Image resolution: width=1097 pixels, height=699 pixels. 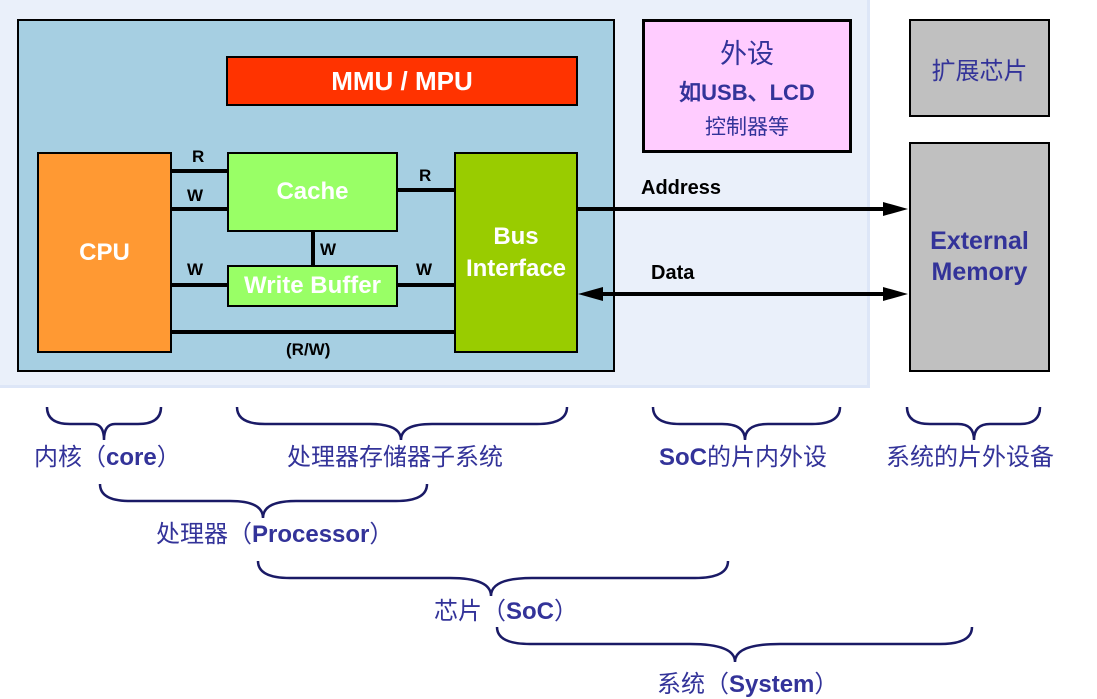 I want to click on brace-core, so click(x=104, y=423).